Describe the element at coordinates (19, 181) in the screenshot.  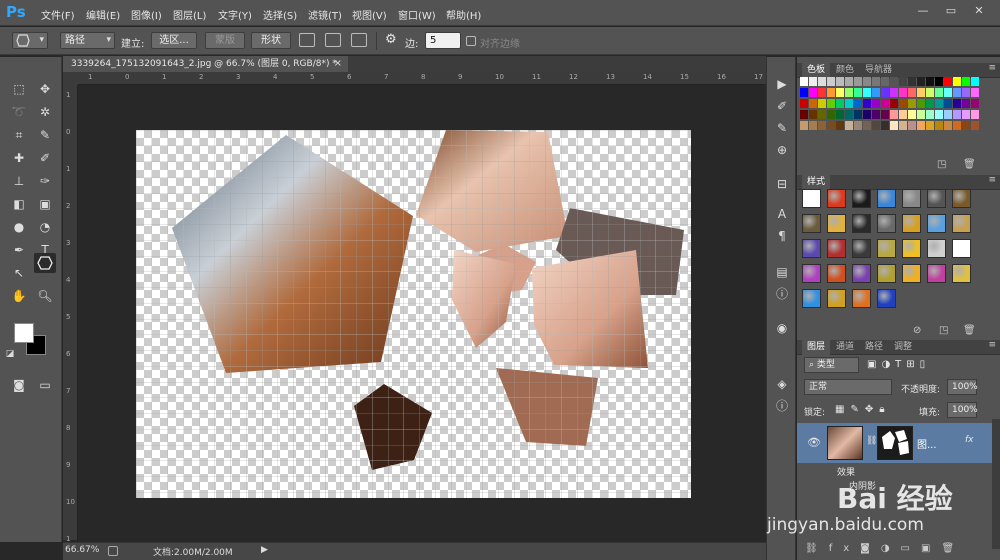
I see `stamp-icon: ⊥` at that location.